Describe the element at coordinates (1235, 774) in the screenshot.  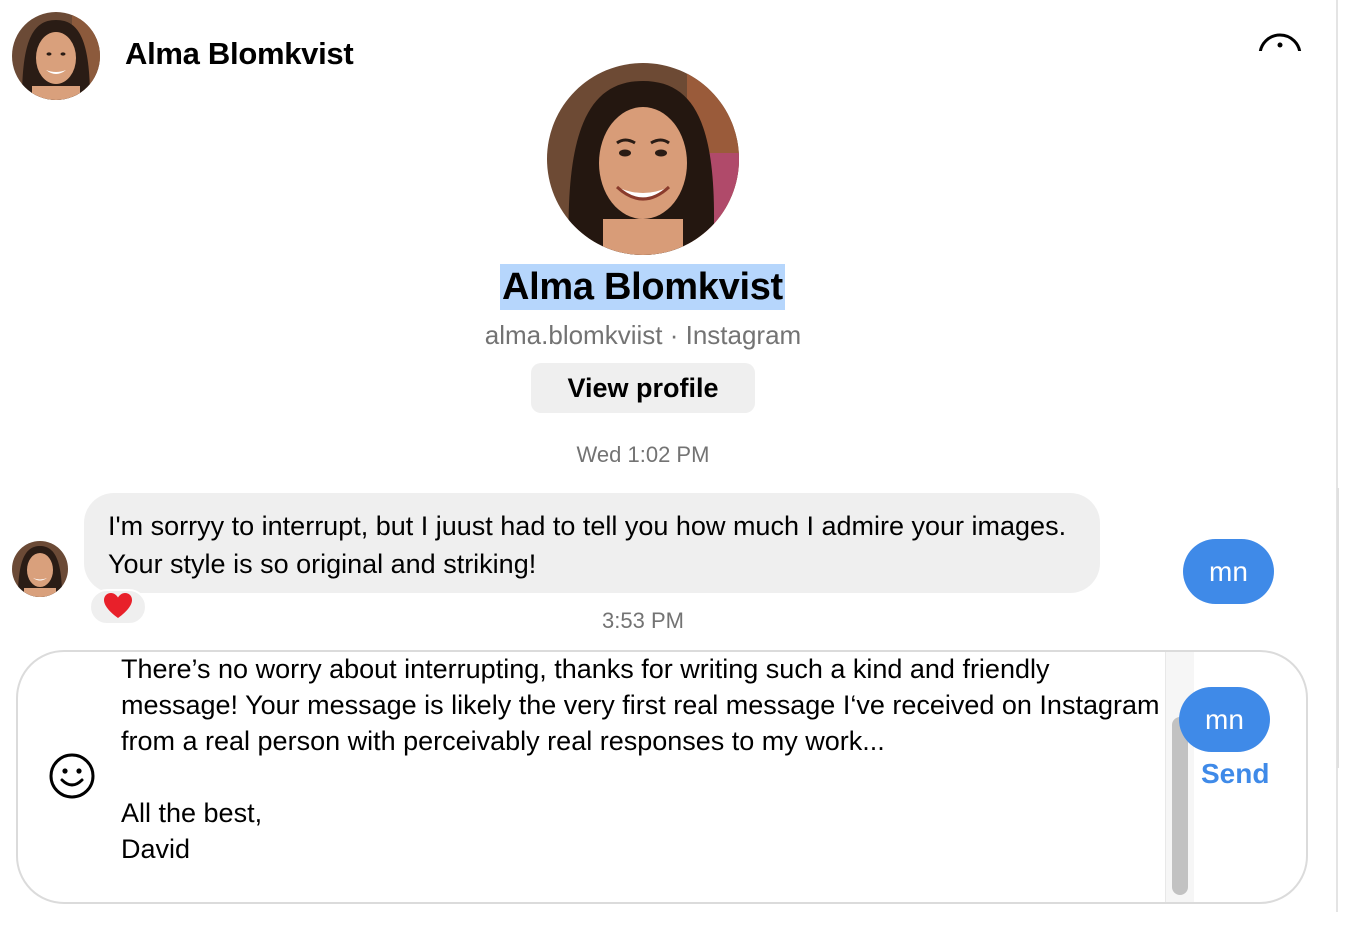
I see `send-button: Send` at that location.